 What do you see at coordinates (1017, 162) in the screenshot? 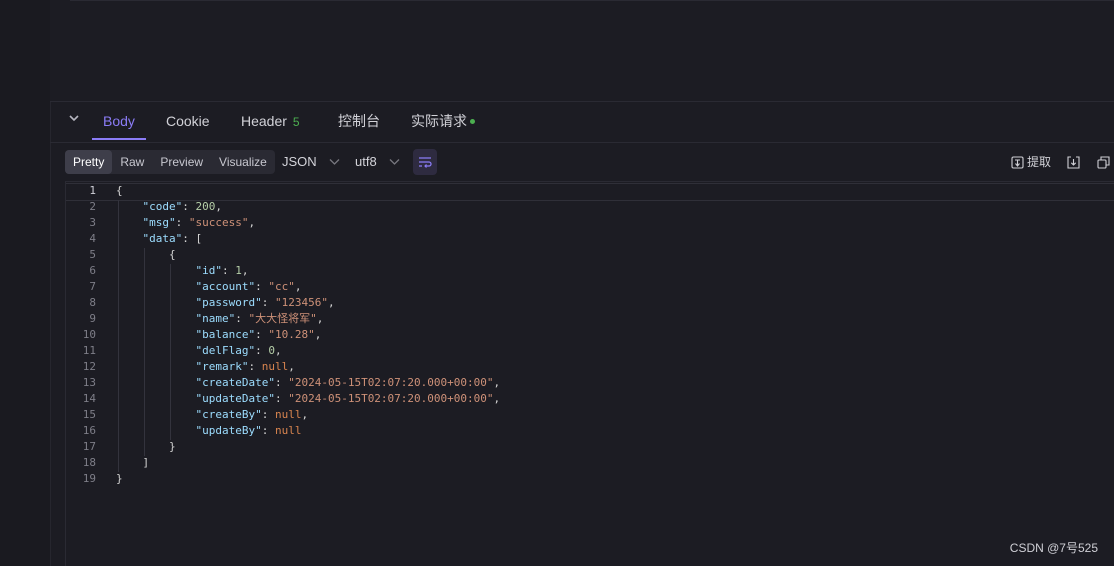
I see `extract-icon` at bounding box center [1017, 162].